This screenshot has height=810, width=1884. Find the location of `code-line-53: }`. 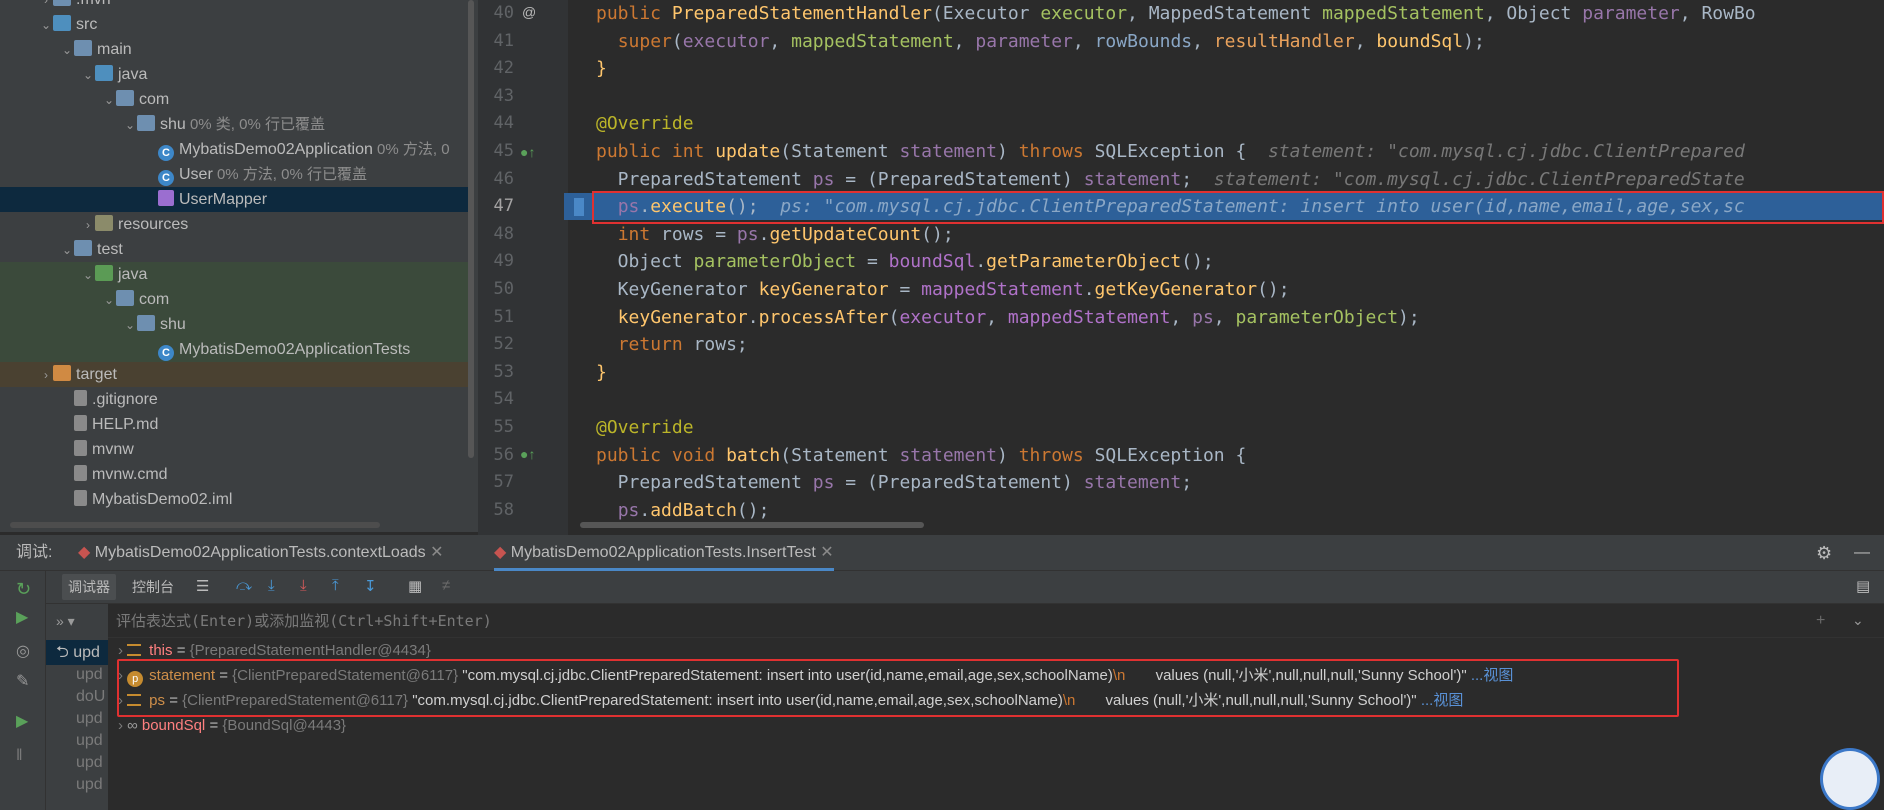

code-line-53: } is located at coordinates (1231, 373).